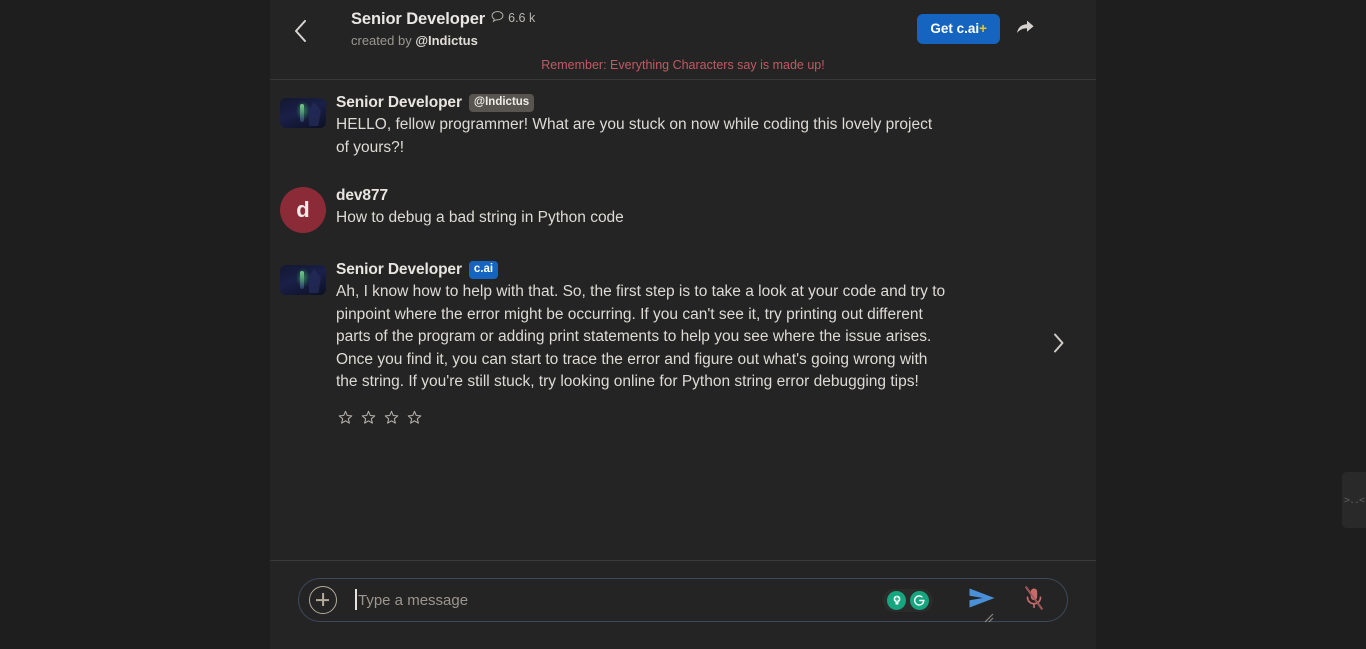  Describe the element at coordinates (683, 560) in the screenshot. I see `composer-divider` at that location.